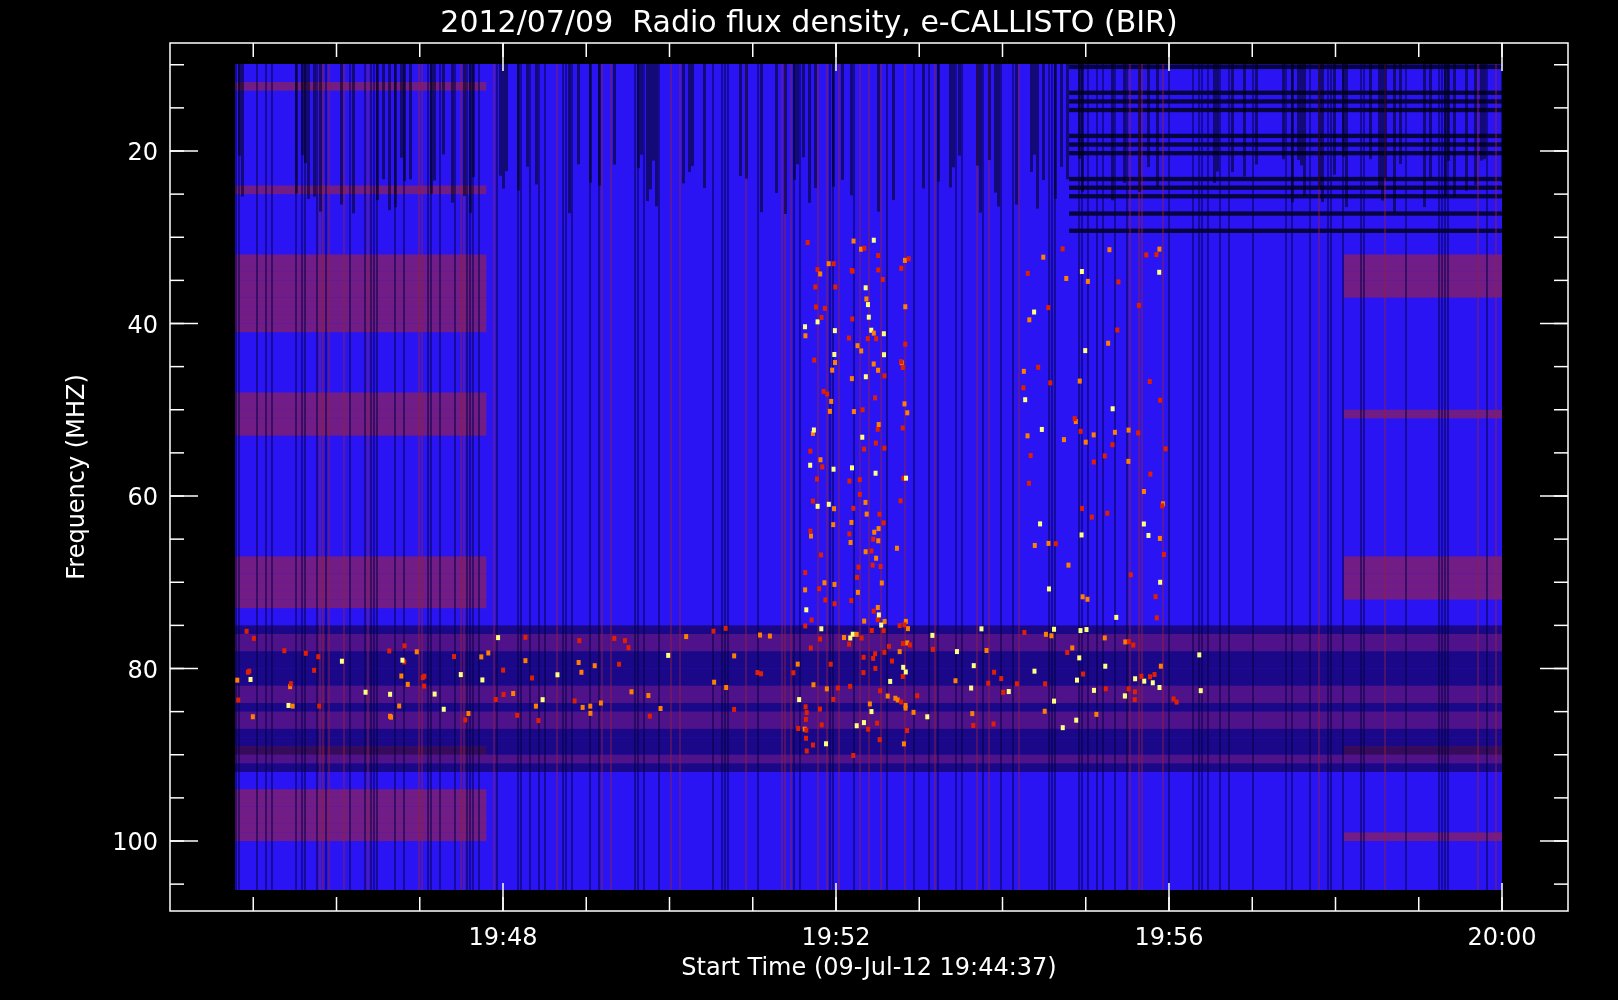 The width and height of the screenshot is (1618, 1000). What do you see at coordinates (142, 497) in the screenshot?
I see `y-tick-label: 60` at bounding box center [142, 497].